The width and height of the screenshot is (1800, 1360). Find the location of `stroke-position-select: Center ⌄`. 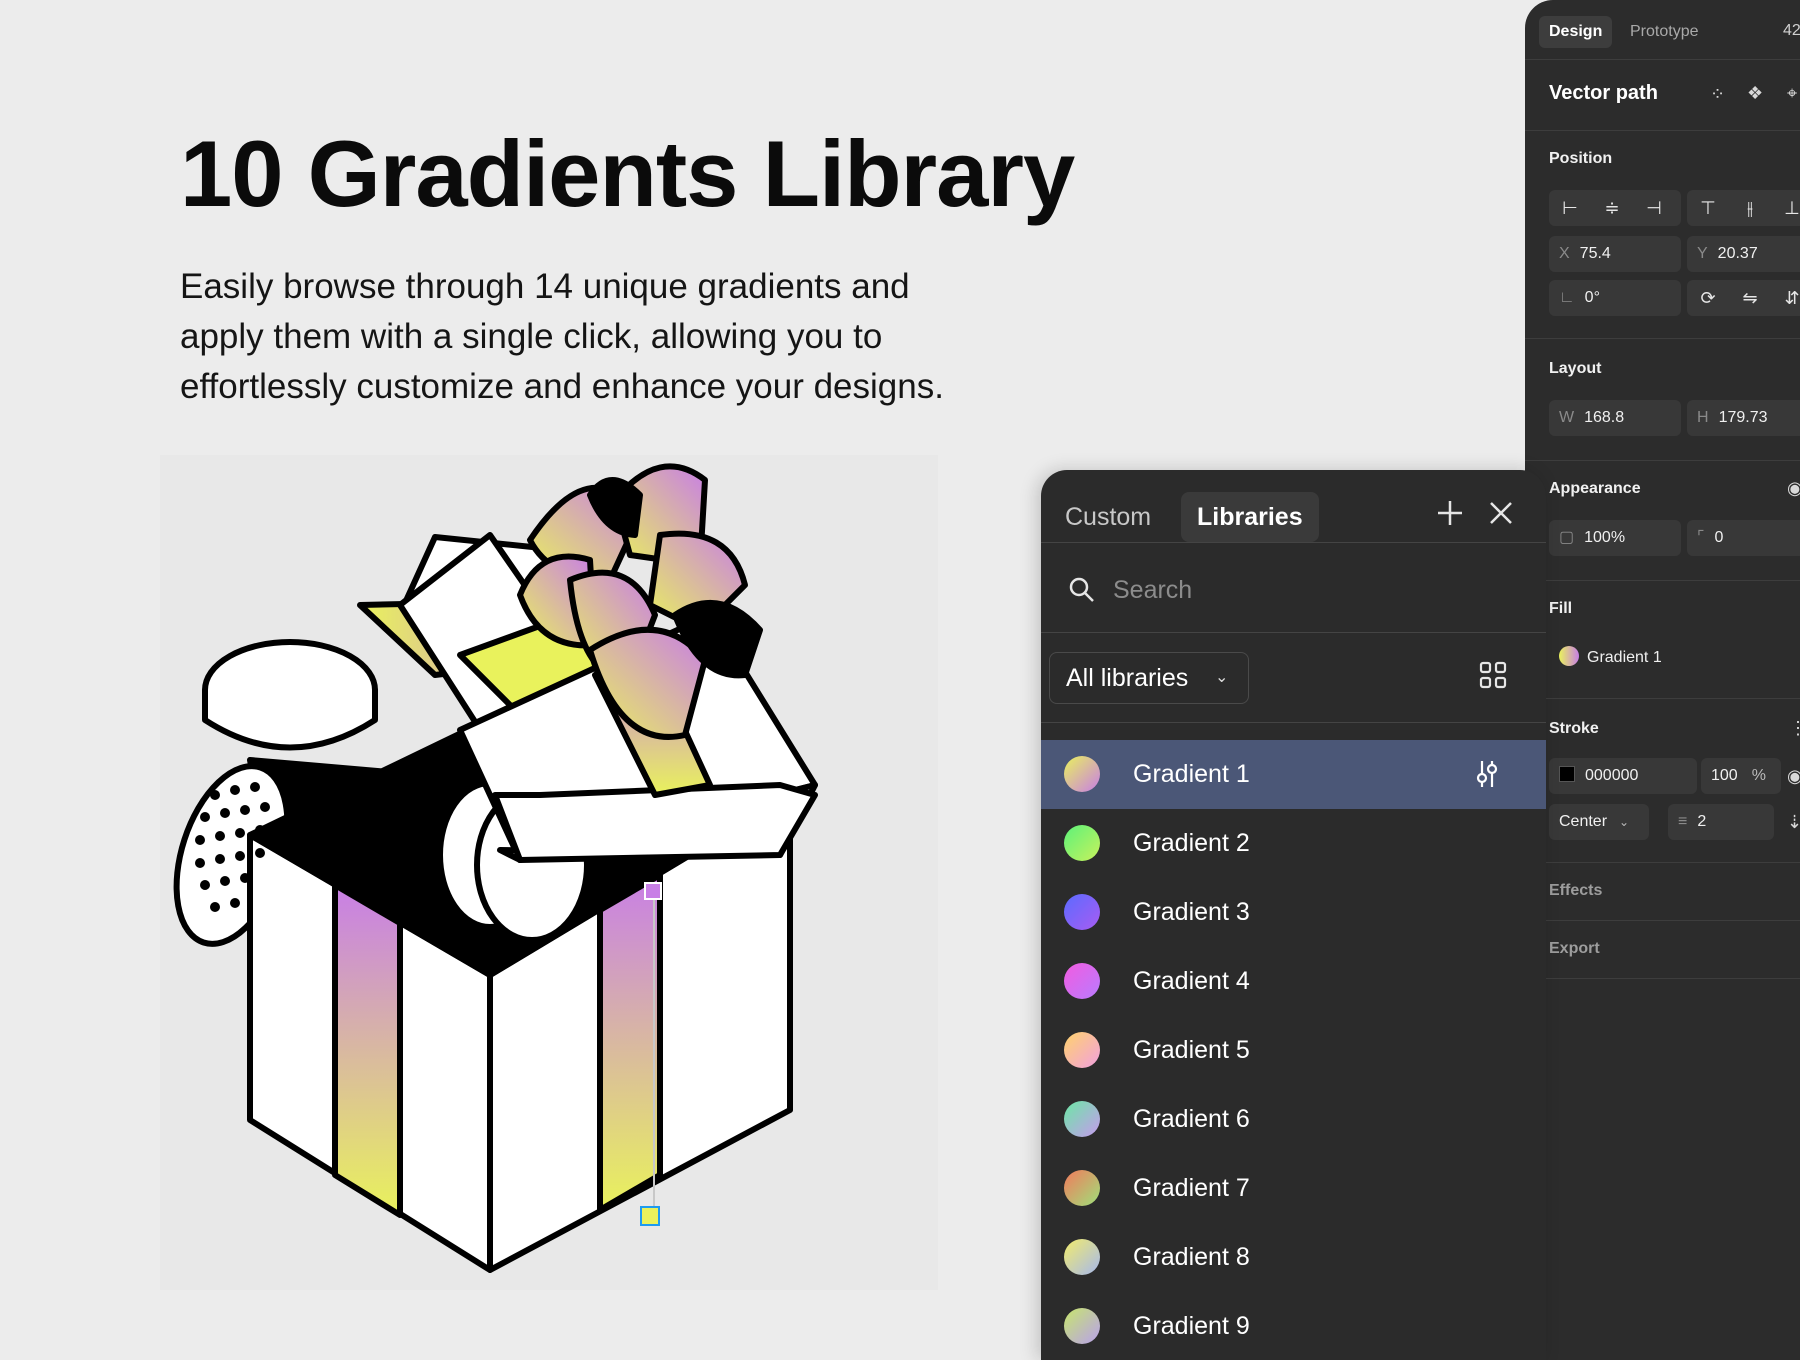

stroke-position-select: Center ⌄ is located at coordinates (1599, 822).